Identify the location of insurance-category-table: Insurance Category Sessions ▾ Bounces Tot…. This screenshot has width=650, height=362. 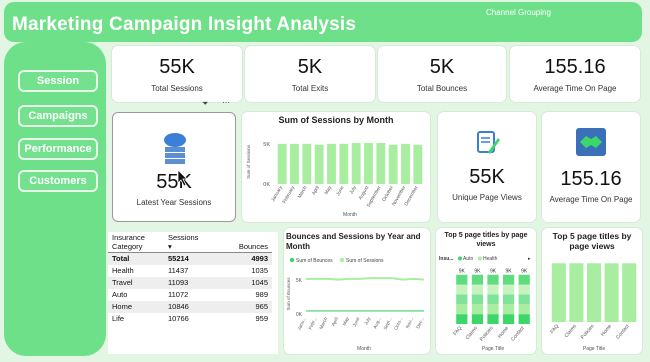
(193, 293).